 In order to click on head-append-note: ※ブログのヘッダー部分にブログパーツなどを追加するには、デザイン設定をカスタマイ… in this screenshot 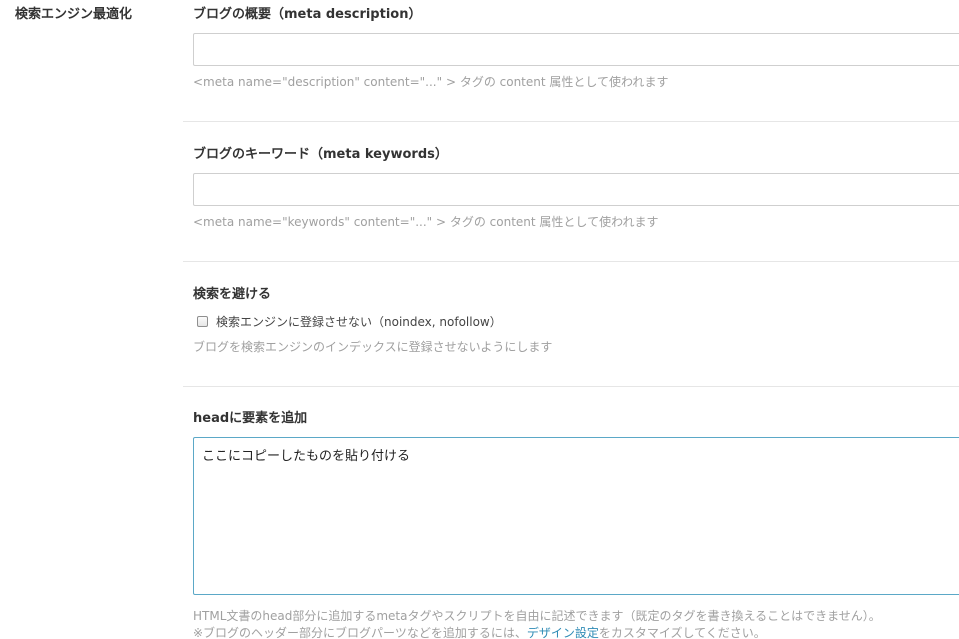, I will do `click(479, 631)`.